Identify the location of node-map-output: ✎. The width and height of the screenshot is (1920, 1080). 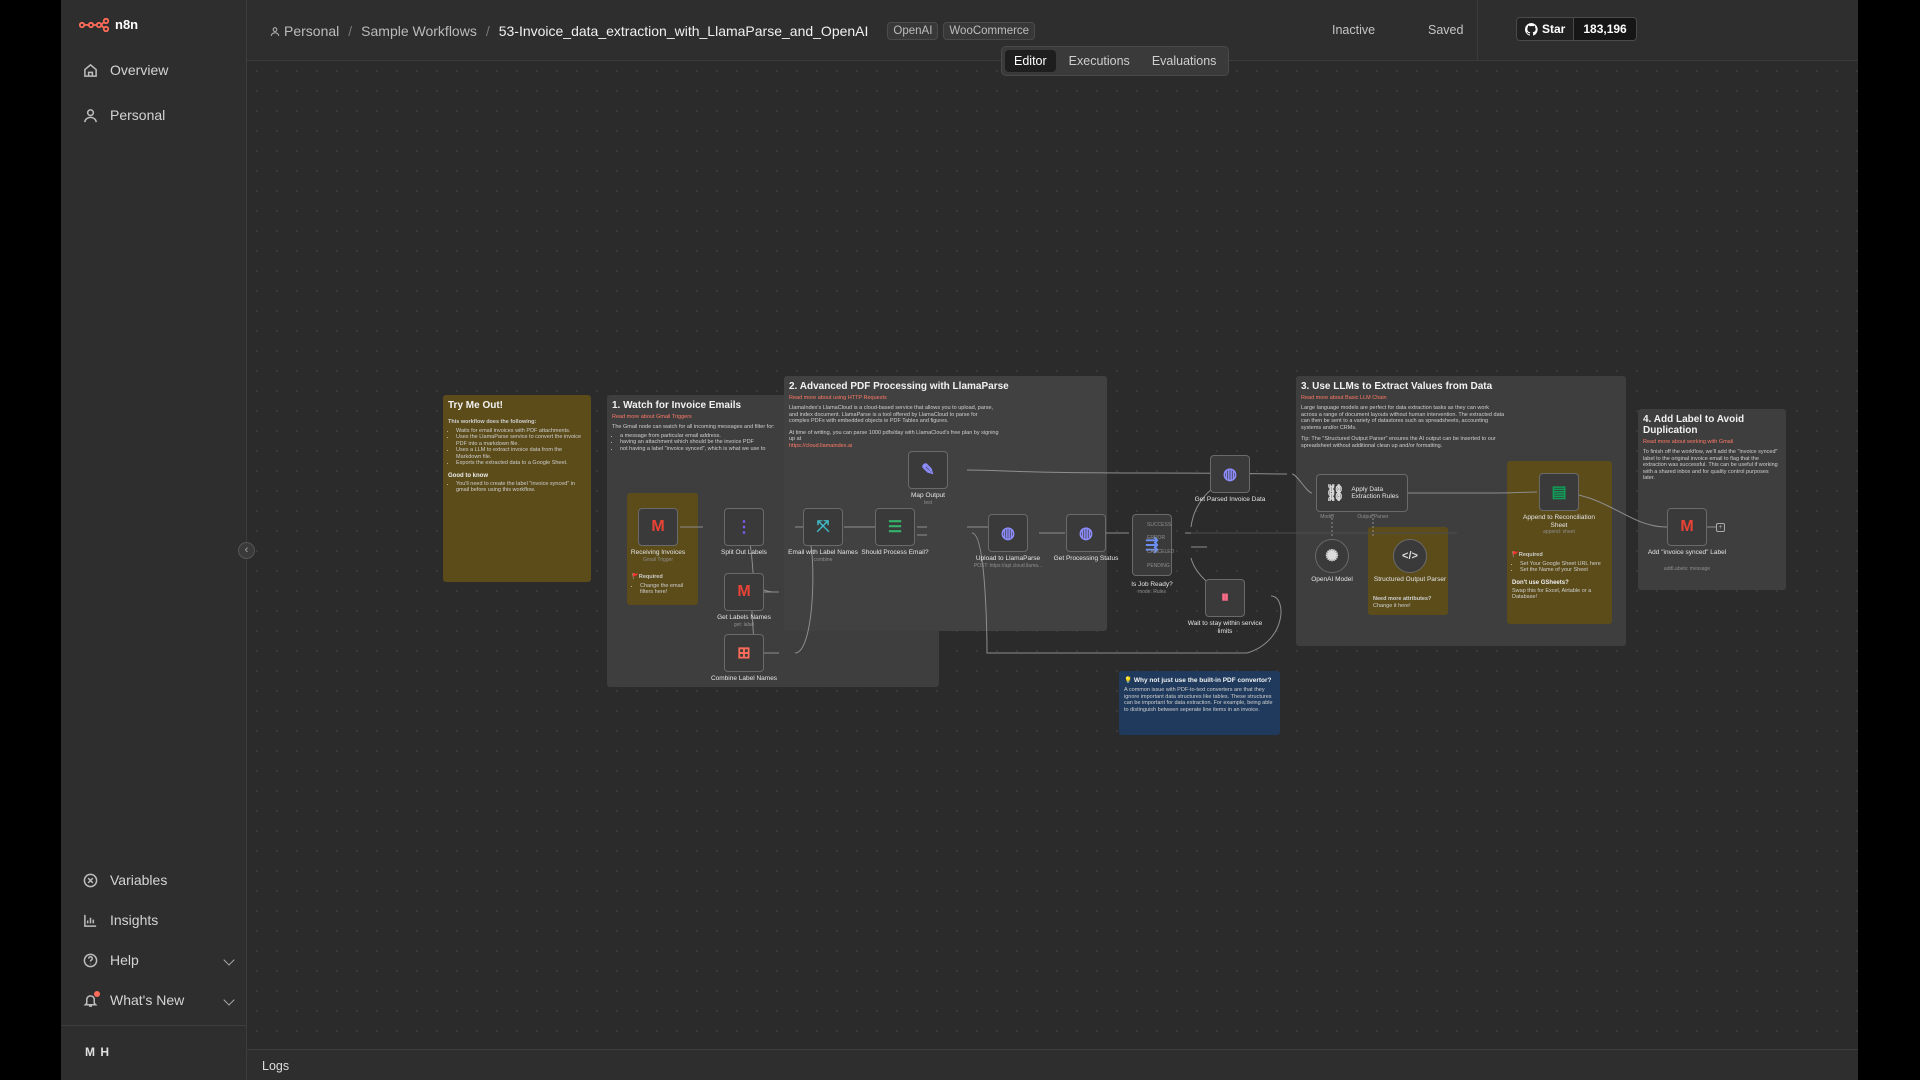
(928, 470).